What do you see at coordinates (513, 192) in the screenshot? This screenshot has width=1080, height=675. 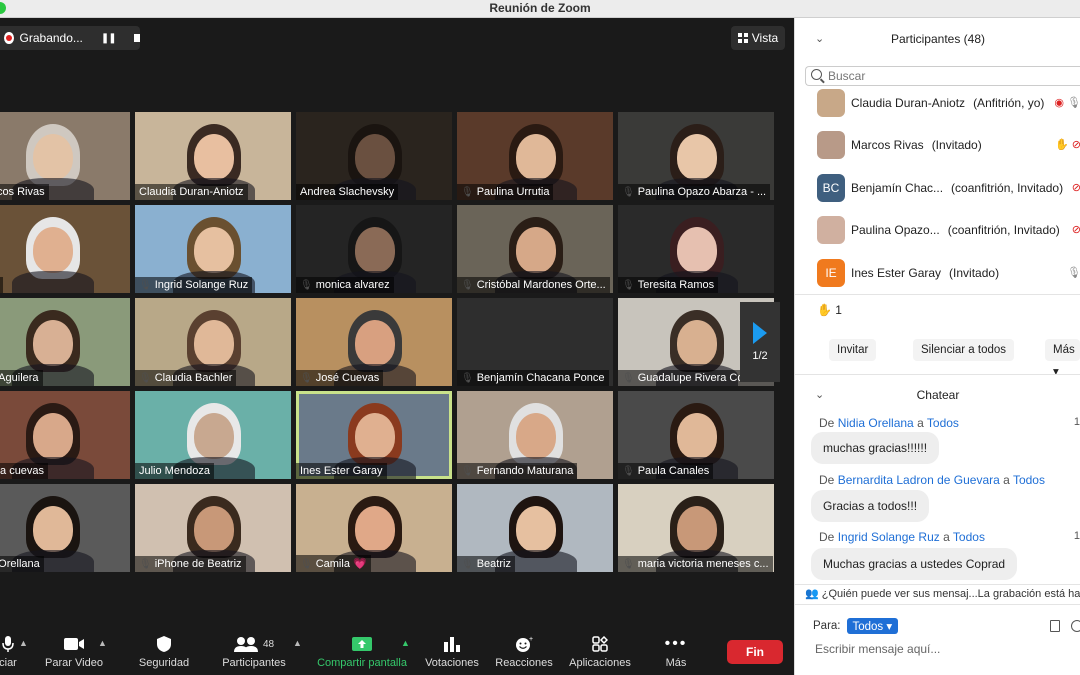 I see `participant-name: Paulina Urrutia` at bounding box center [513, 192].